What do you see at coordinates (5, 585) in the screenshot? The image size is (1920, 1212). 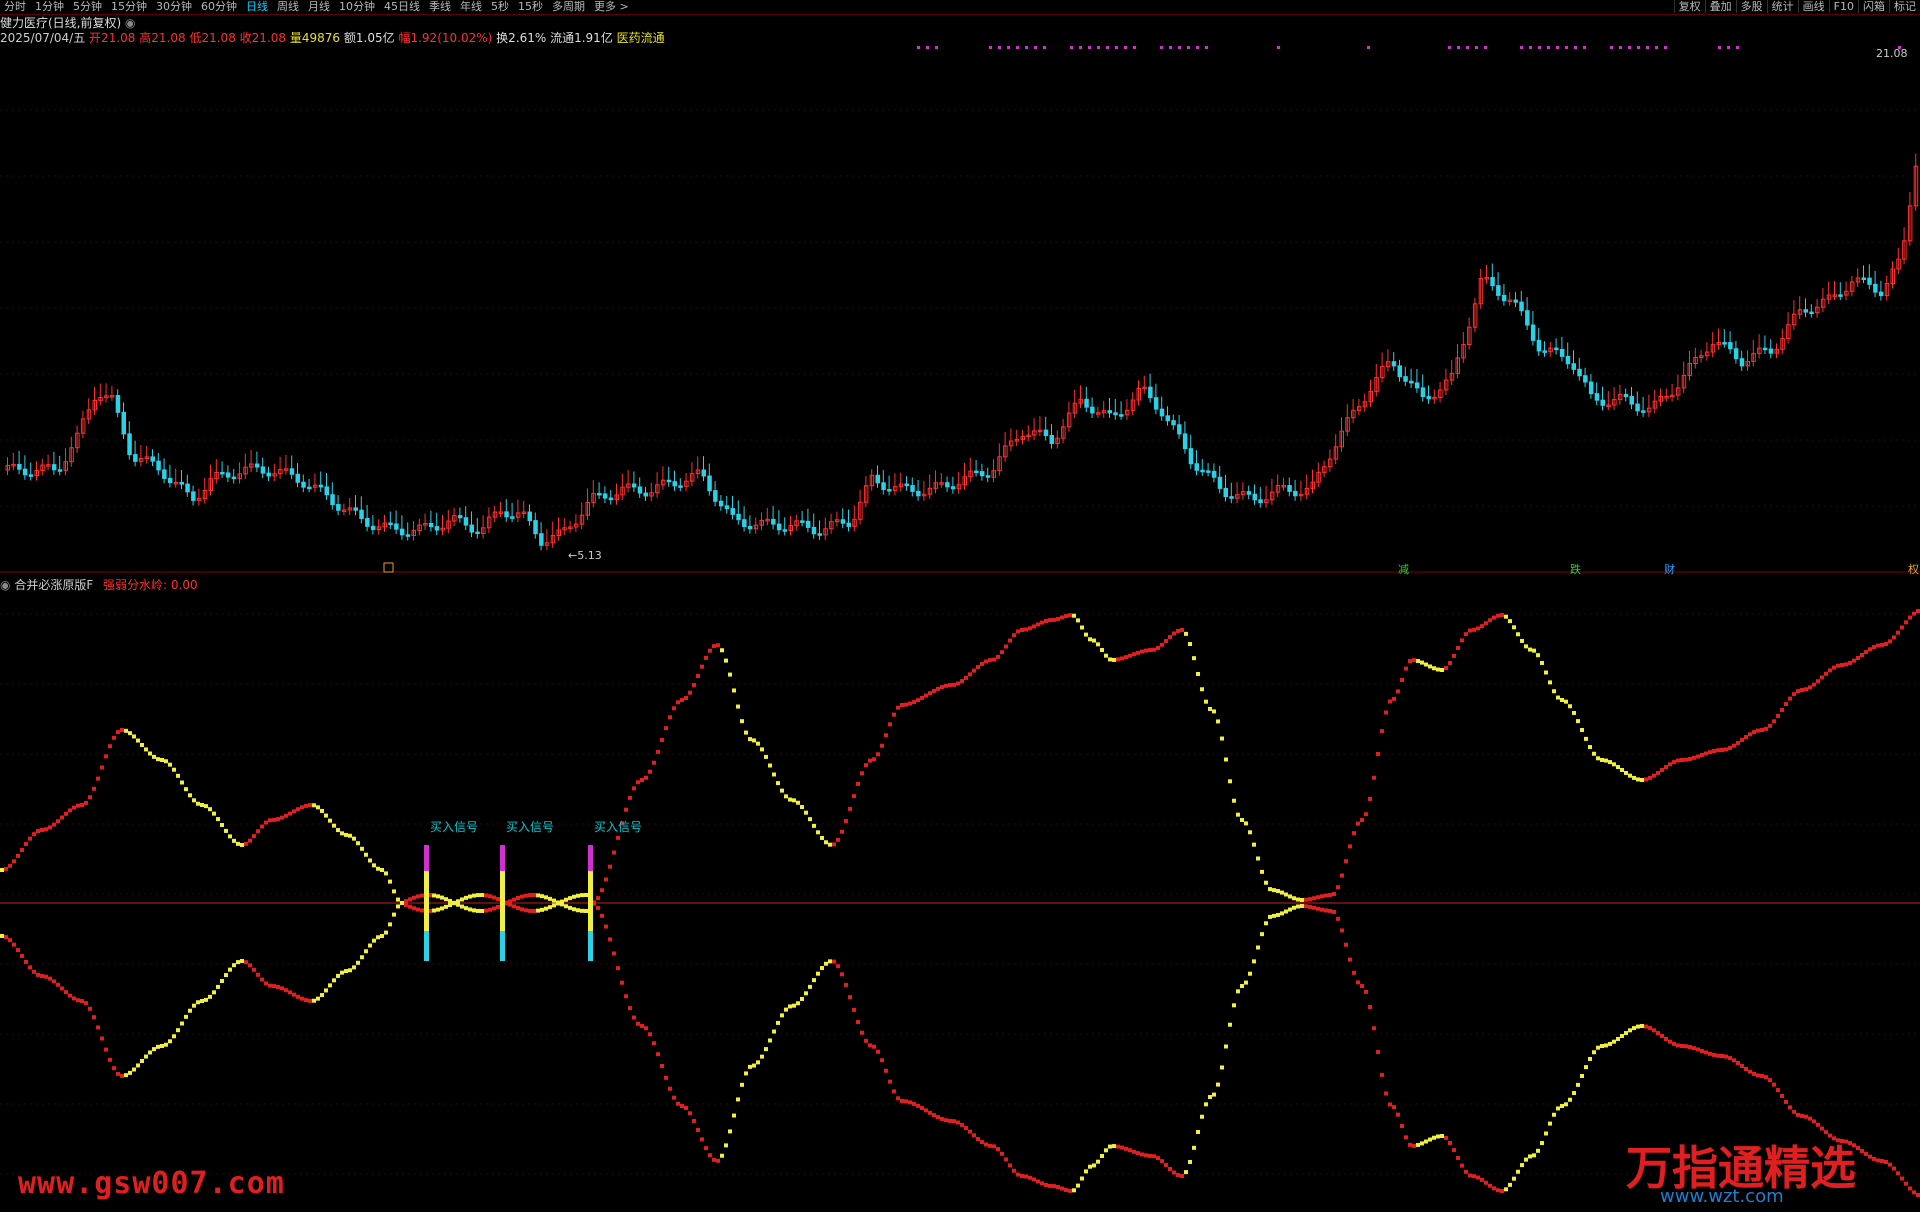 I see `indicator-settings-icon: ◉` at bounding box center [5, 585].